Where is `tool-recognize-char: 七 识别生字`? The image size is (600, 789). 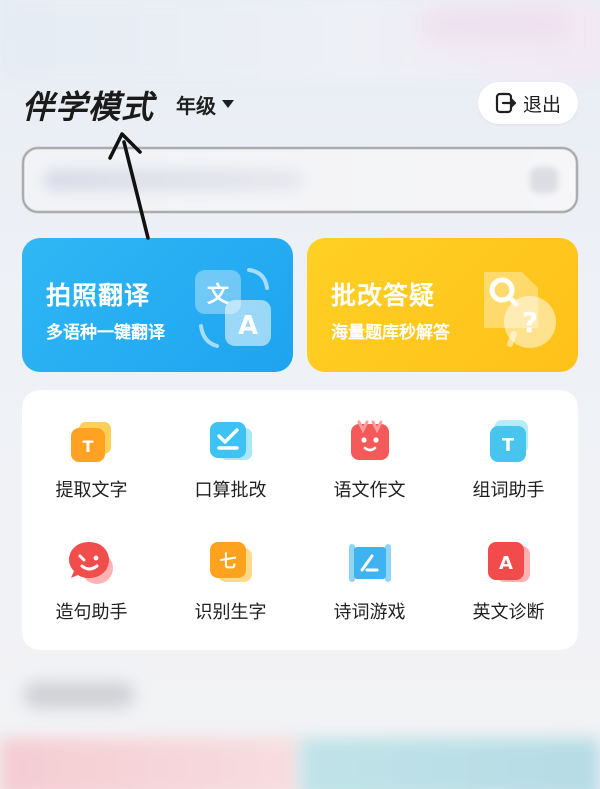
tool-recognize-char: 七 识别生字 is located at coordinates (230, 572).